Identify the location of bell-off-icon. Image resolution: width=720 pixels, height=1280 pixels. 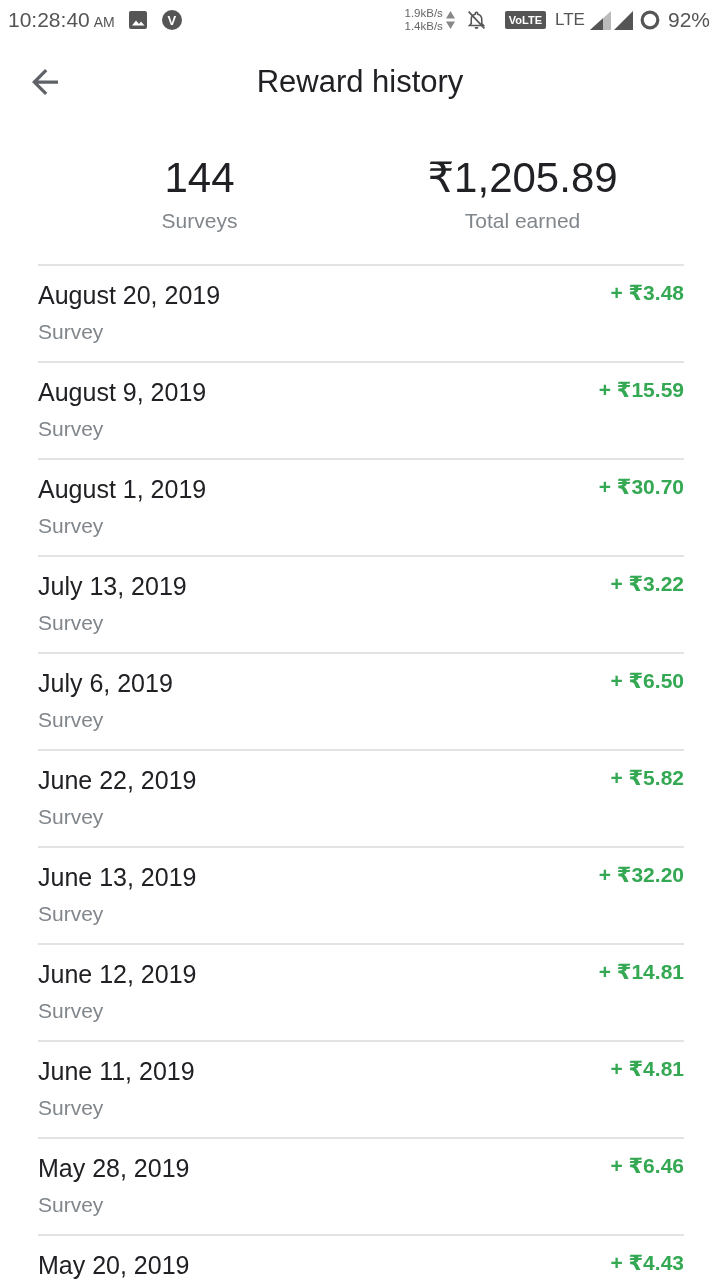
(476, 20).